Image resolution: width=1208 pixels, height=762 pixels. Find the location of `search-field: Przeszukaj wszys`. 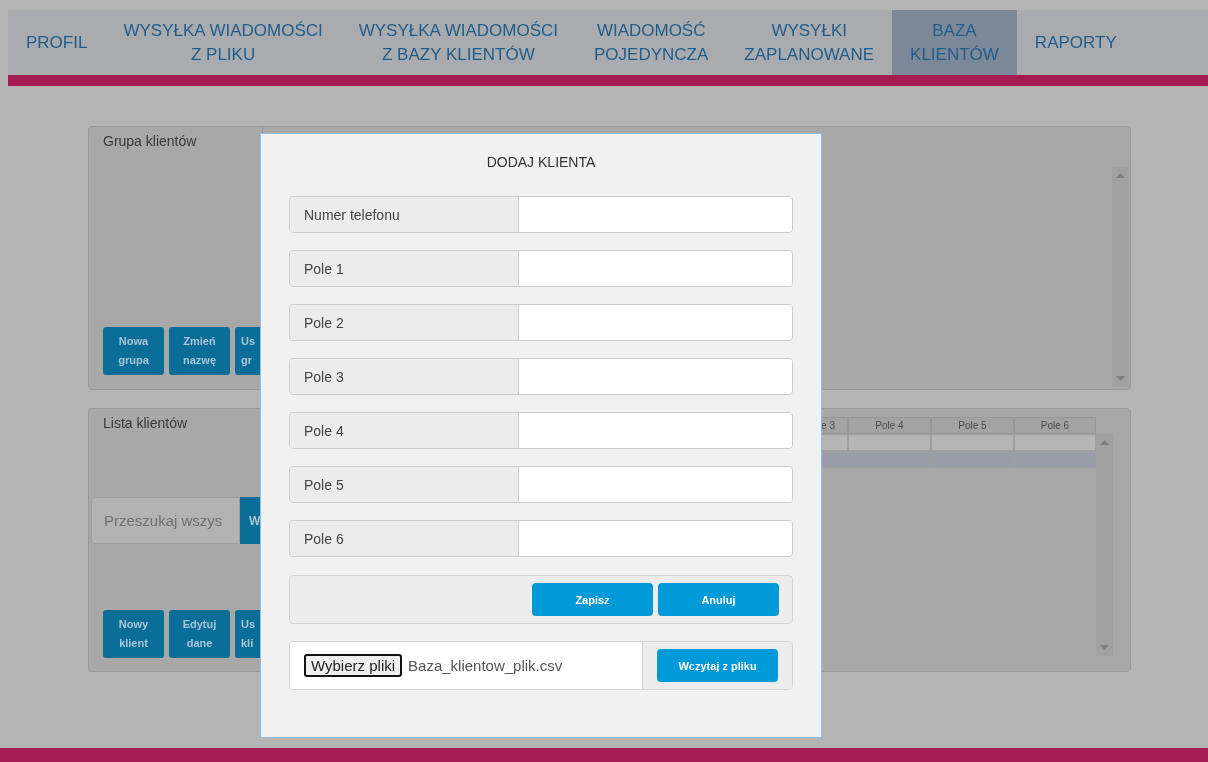

search-field: Przeszukaj wszys is located at coordinates (165, 520).